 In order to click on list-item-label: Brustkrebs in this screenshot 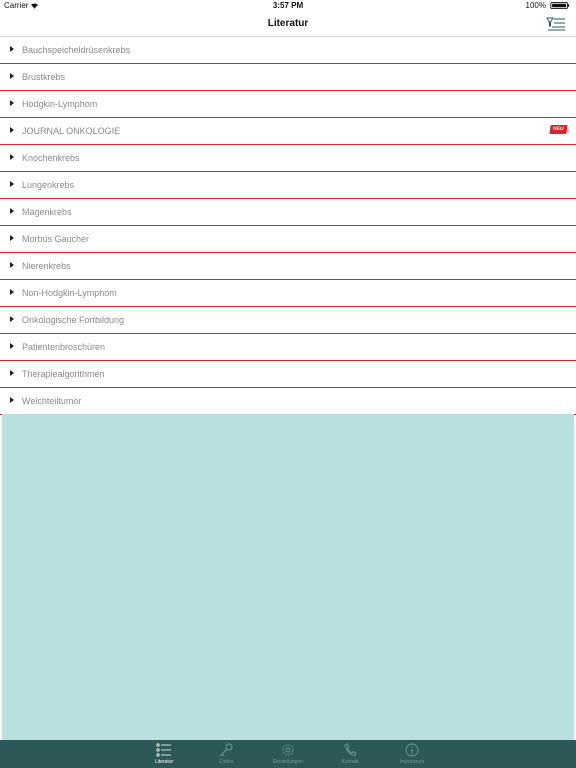, I will do `click(44, 77)`.